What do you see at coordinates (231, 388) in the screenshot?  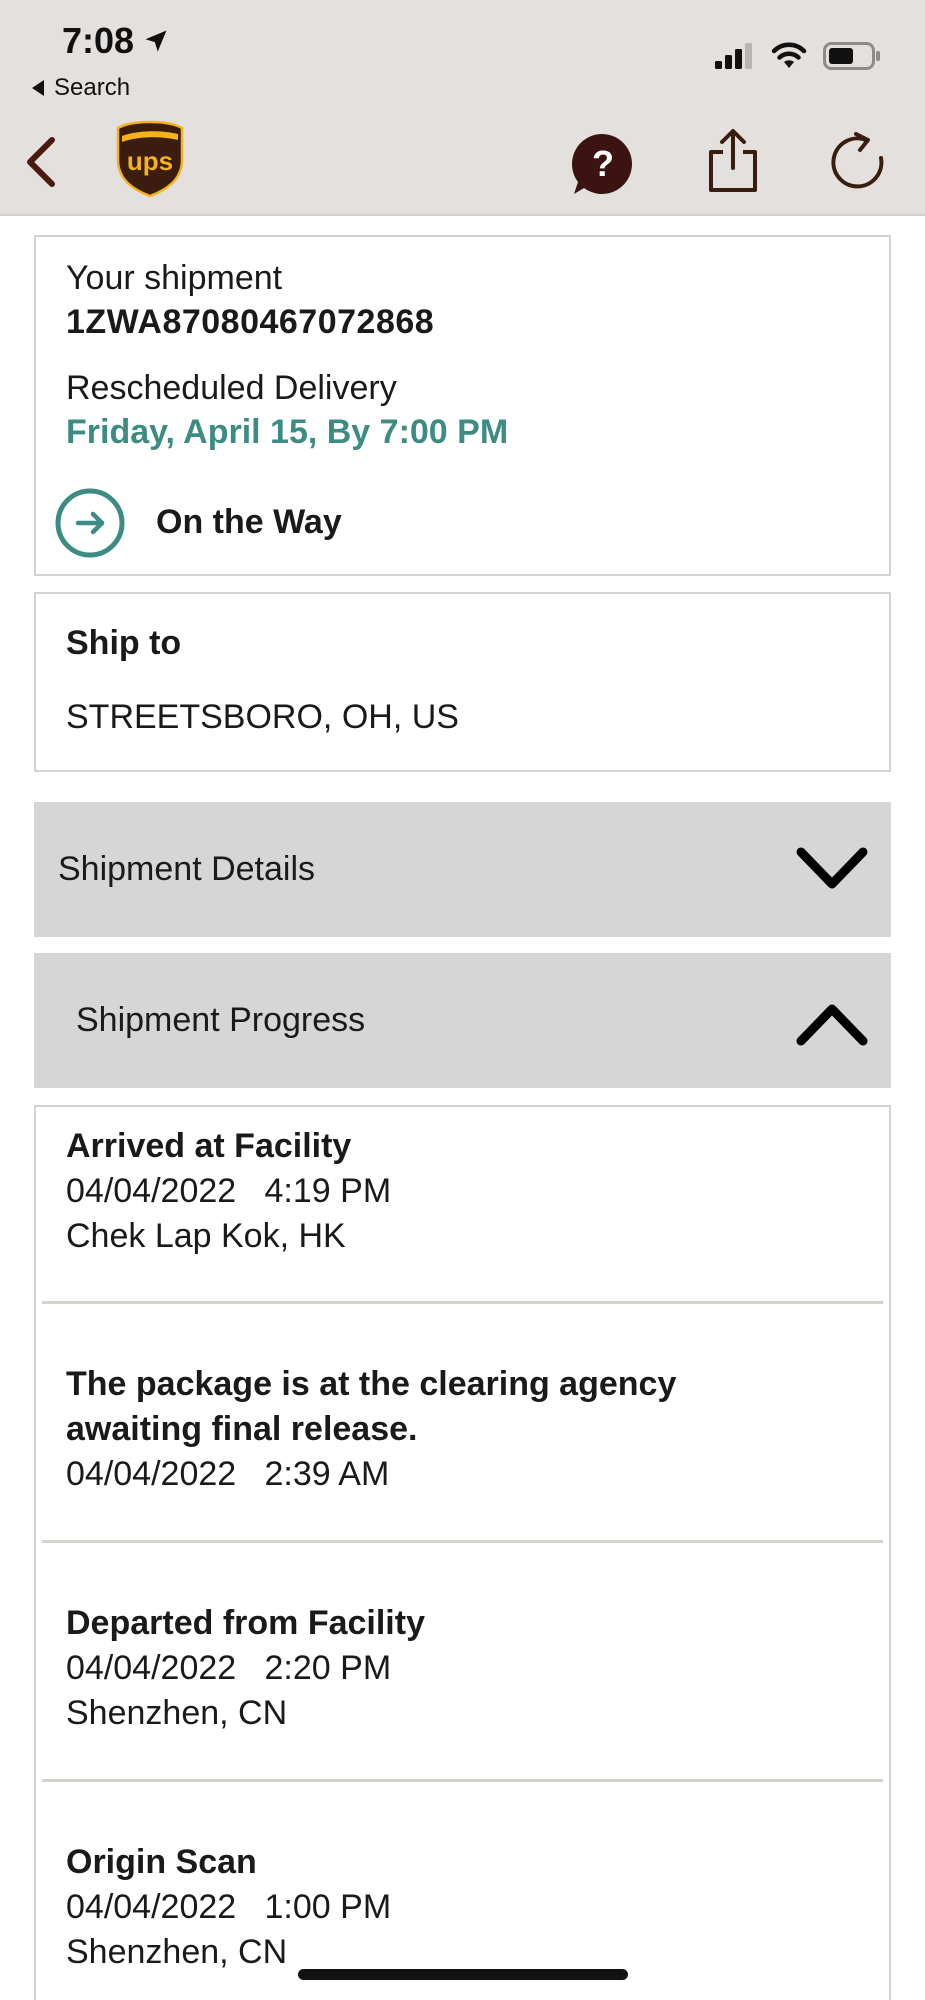 I see `delivery-label: Rescheduled Delivery` at bounding box center [231, 388].